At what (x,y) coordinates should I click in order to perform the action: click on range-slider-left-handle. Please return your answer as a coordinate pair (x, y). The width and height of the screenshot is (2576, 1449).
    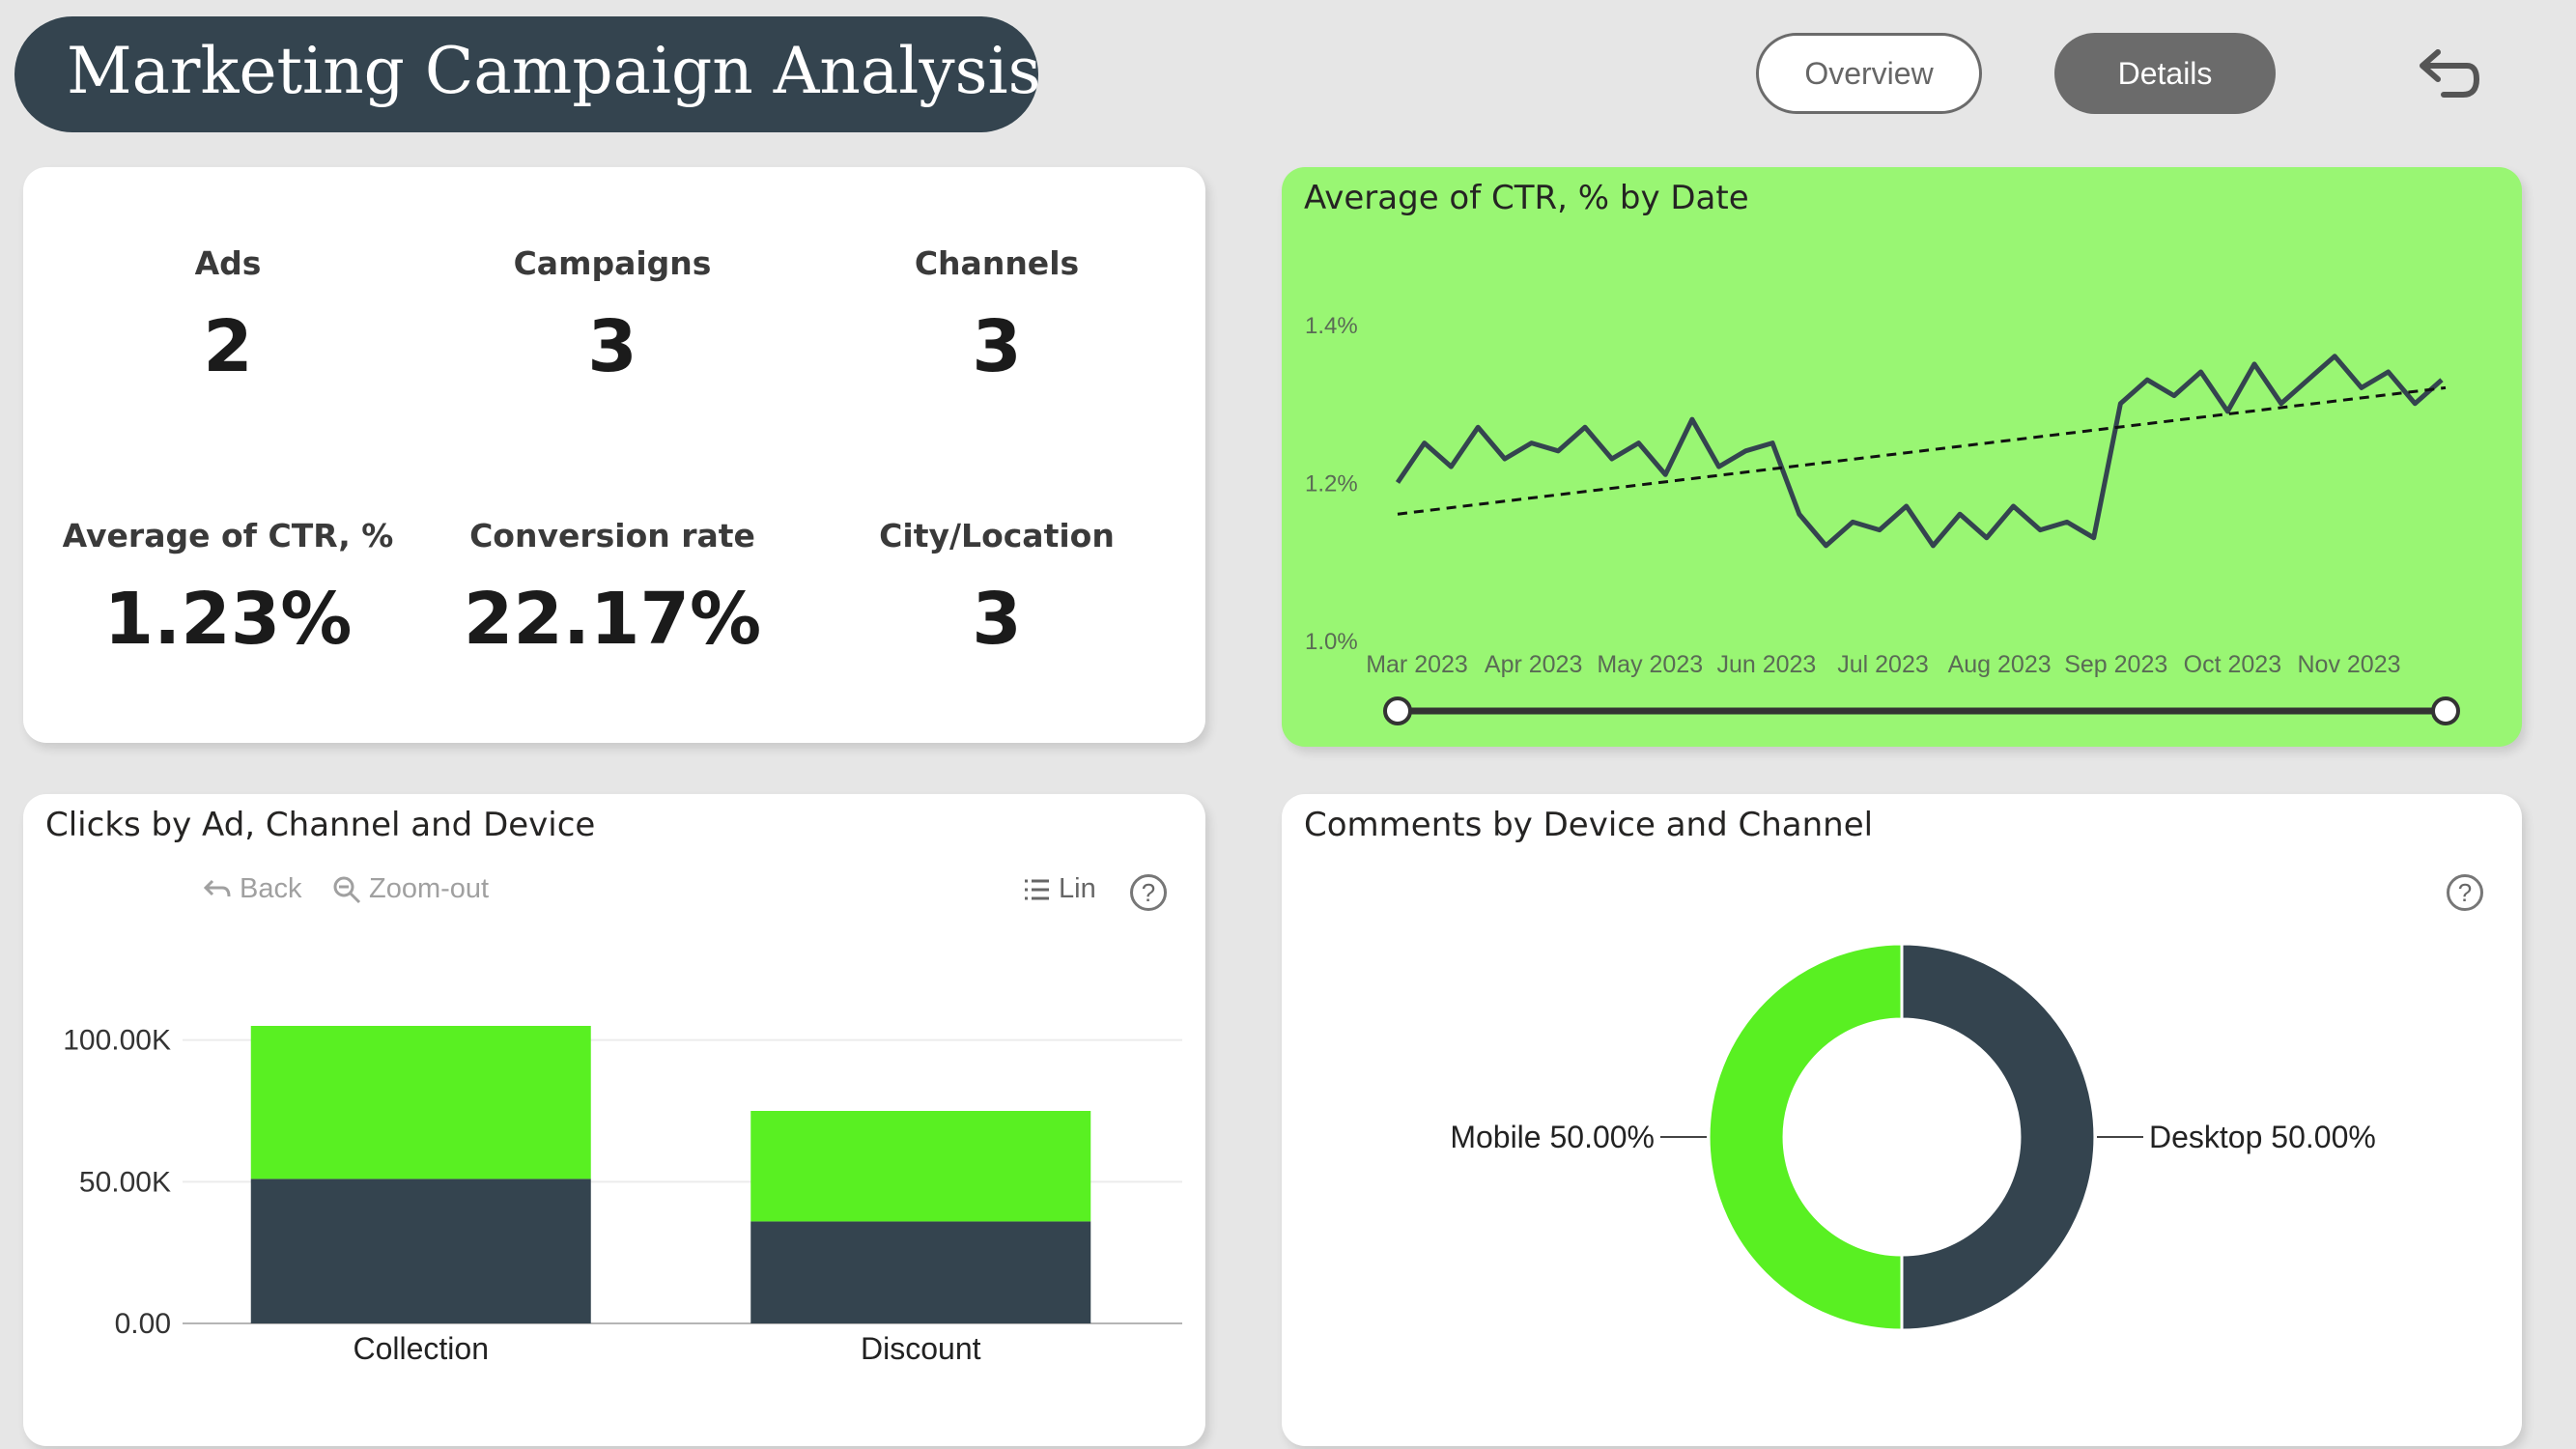
    Looking at the image, I should click on (1397, 710).